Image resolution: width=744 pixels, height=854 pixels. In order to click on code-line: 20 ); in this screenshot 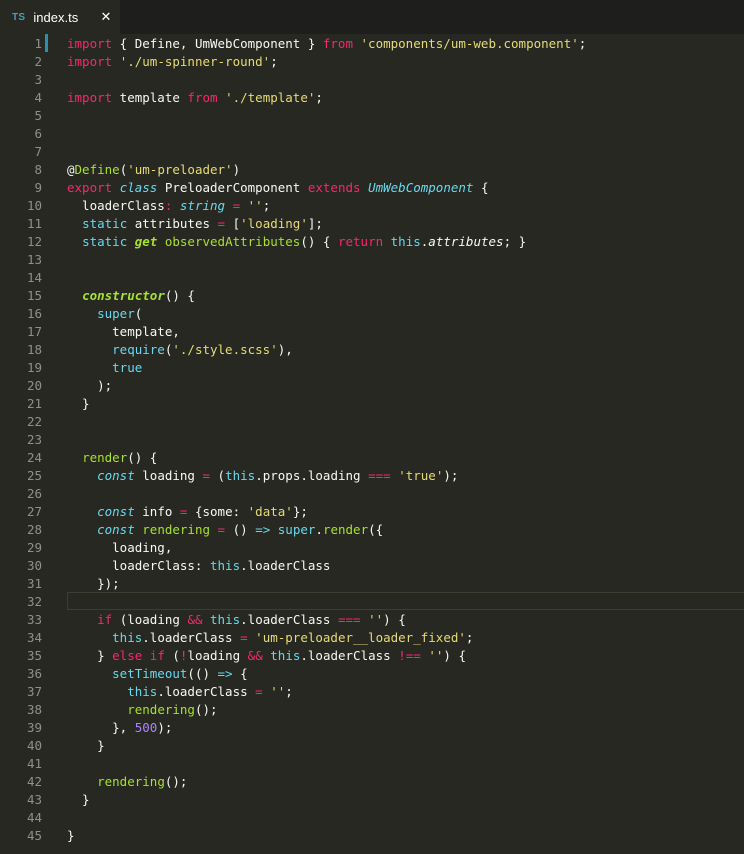, I will do `click(372, 385)`.